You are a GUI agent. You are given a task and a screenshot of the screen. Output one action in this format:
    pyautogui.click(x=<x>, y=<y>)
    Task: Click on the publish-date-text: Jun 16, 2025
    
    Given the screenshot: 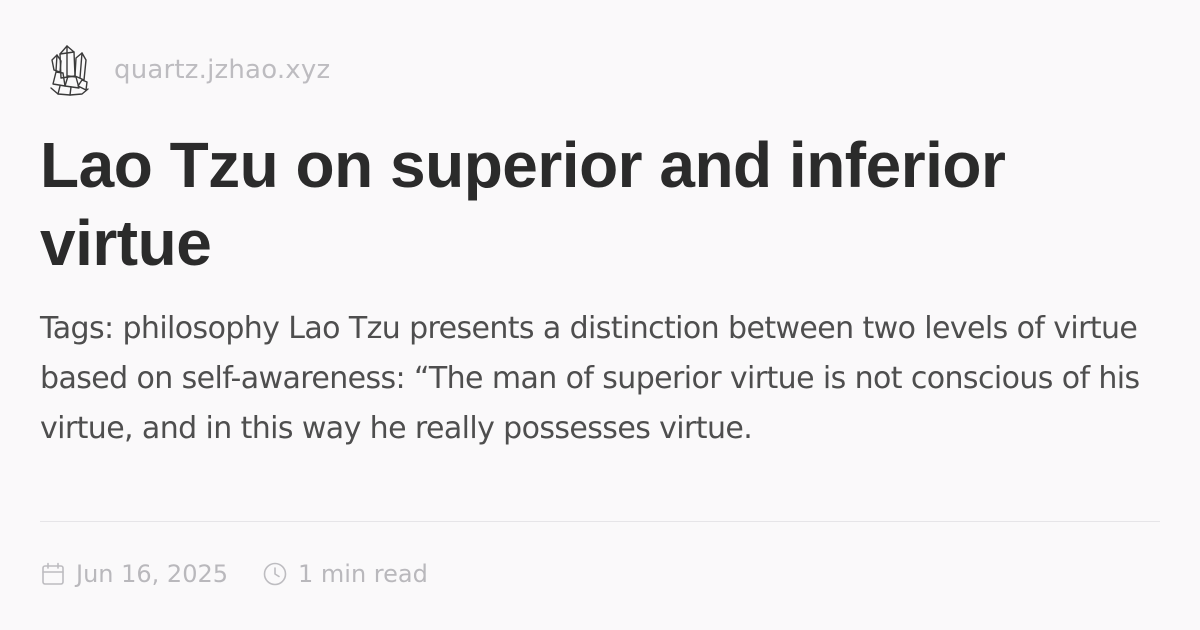 What is the action you would take?
    pyautogui.click(x=152, y=574)
    